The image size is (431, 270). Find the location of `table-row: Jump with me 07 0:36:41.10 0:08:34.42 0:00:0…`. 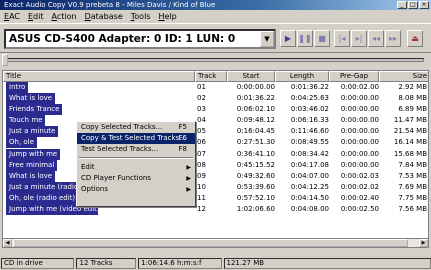

table-row: Jump with me 07 0:36:41.10 0:08:34.42 0:00:0… is located at coordinates (215, 154).